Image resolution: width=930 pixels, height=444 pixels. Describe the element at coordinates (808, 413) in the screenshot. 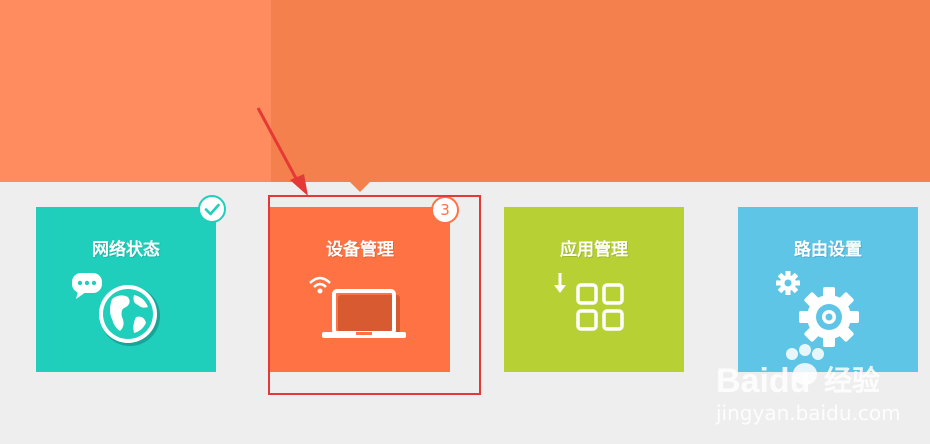

I see `watermark-url: jingyan.baidu.com` at that location.